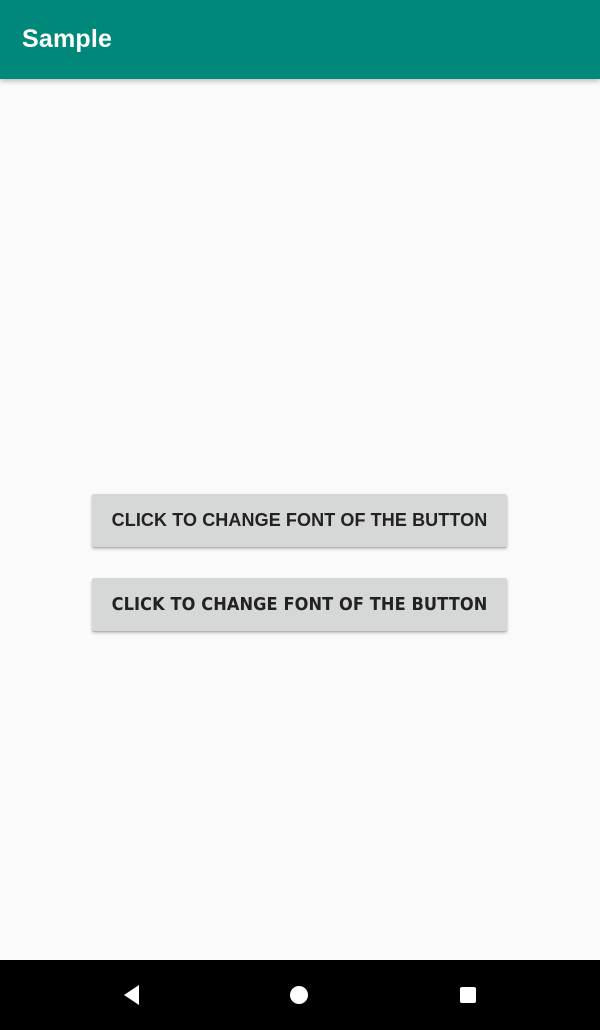 The width and height of the screenshot is (600, 1030). I want to click on back-triangle-icon, so click(131, 995).